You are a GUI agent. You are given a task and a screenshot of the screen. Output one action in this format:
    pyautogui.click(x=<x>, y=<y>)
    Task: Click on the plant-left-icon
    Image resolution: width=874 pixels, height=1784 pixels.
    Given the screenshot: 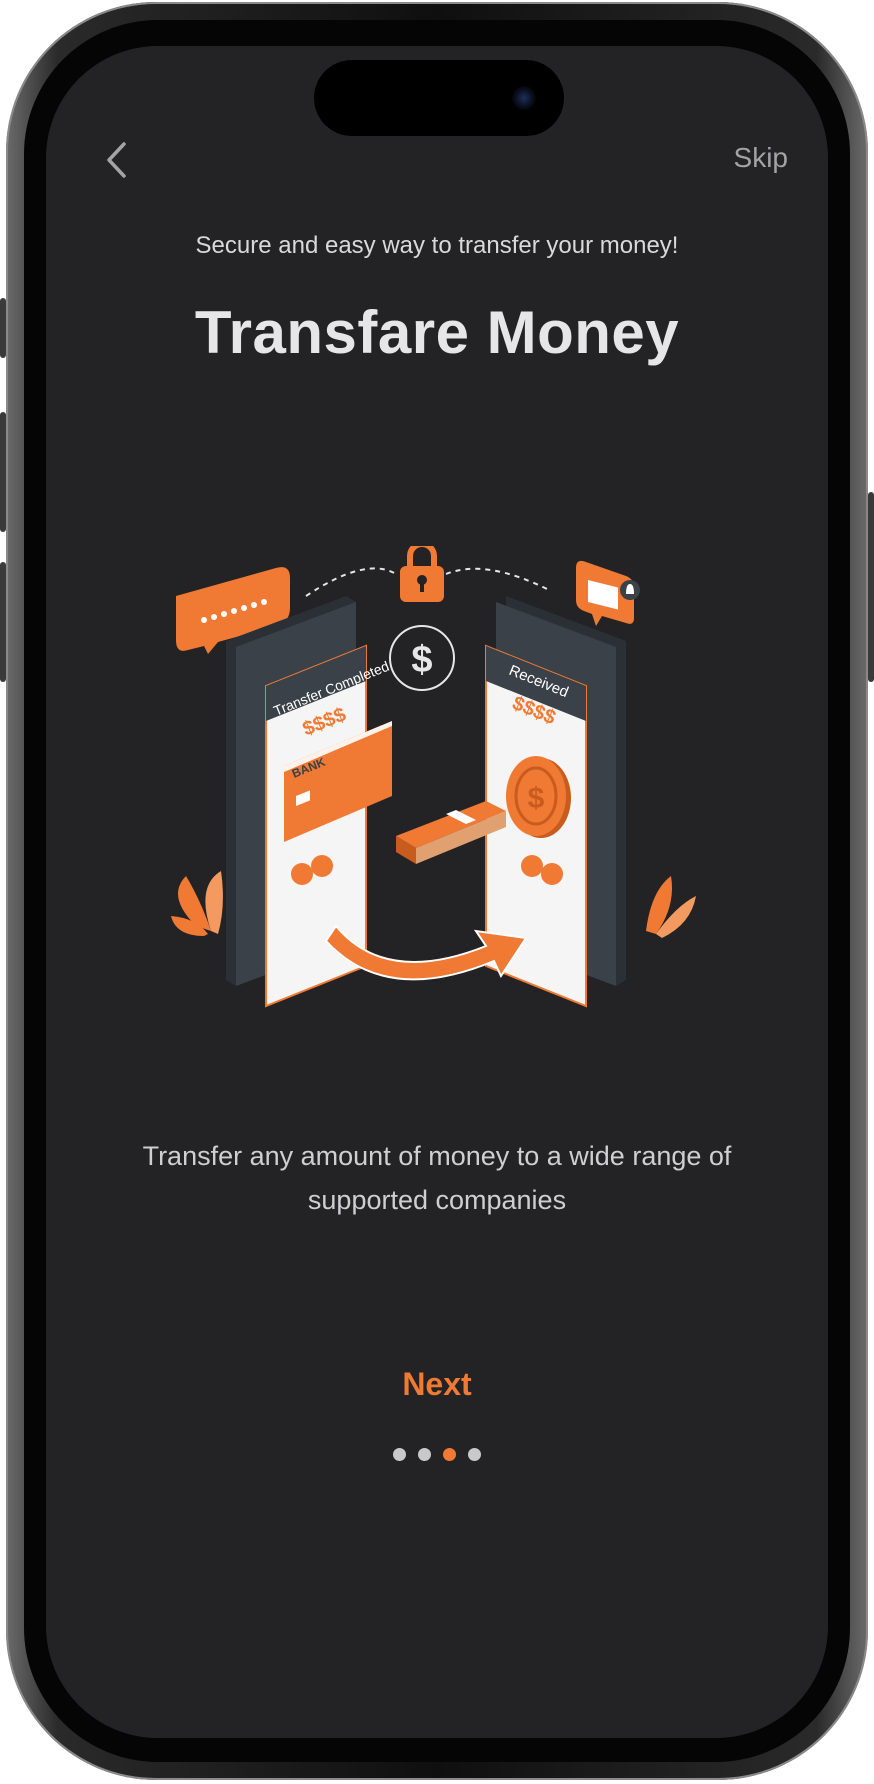 What is the action you would take?
    pyautogui.click(x=197, y=903)
    